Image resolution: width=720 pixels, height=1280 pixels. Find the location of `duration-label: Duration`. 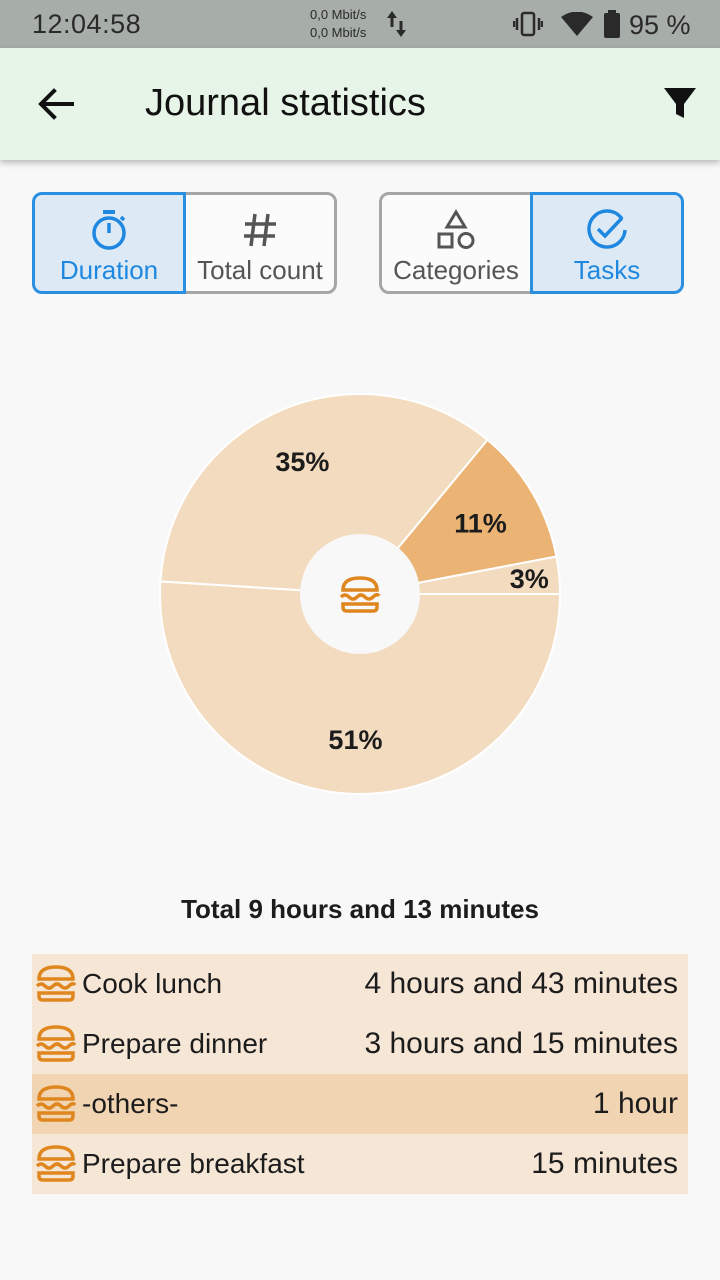

duration-label: Duration is located at coordinates (109, 270).